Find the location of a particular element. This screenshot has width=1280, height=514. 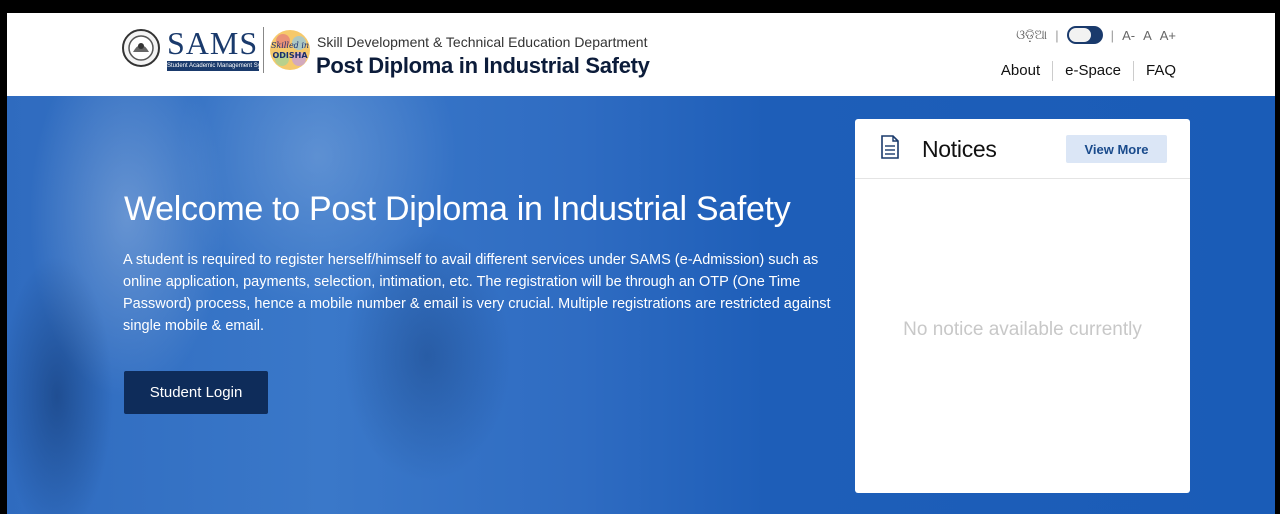

accessibility-toolbar: ଓଡ଼ିଆ | | A- A A+ is located at coordinates (1096, 35).